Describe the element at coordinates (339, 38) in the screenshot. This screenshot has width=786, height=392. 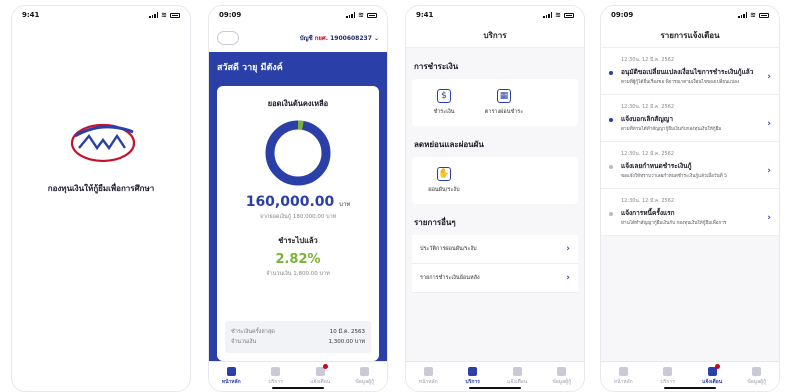
I see `account-selector: บัญชี กยศ. 1900608237 ⌄` at that location.